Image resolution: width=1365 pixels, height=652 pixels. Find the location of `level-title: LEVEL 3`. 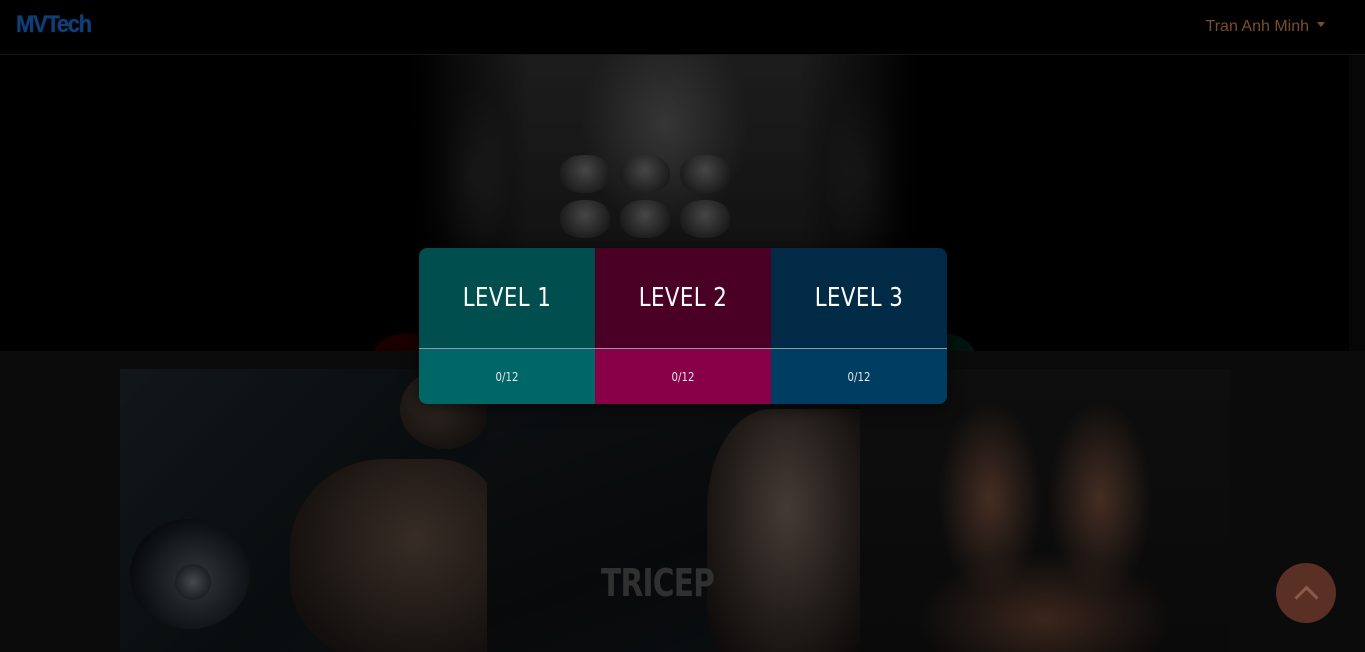

level-title: LEVEL 3 is located at coordinates (859, 298).